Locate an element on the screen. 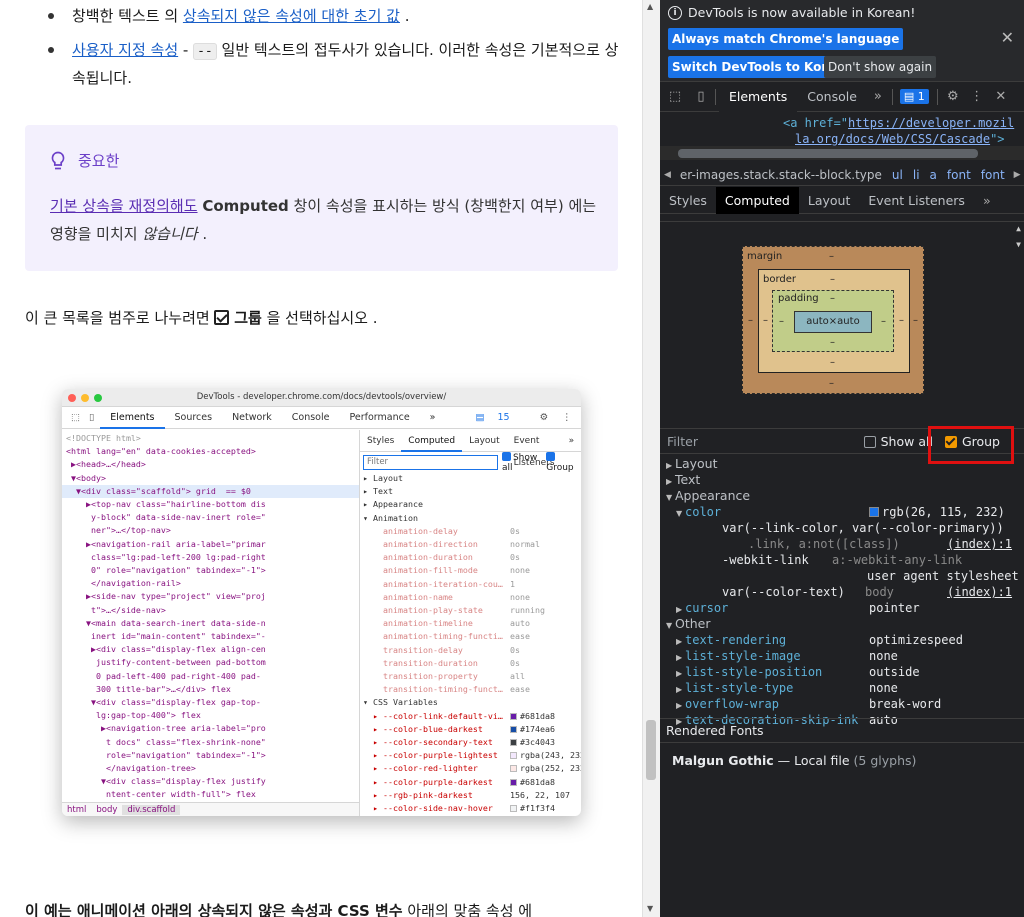  horizontal-scrollbar-thumb is located at coordinates (828, 153).